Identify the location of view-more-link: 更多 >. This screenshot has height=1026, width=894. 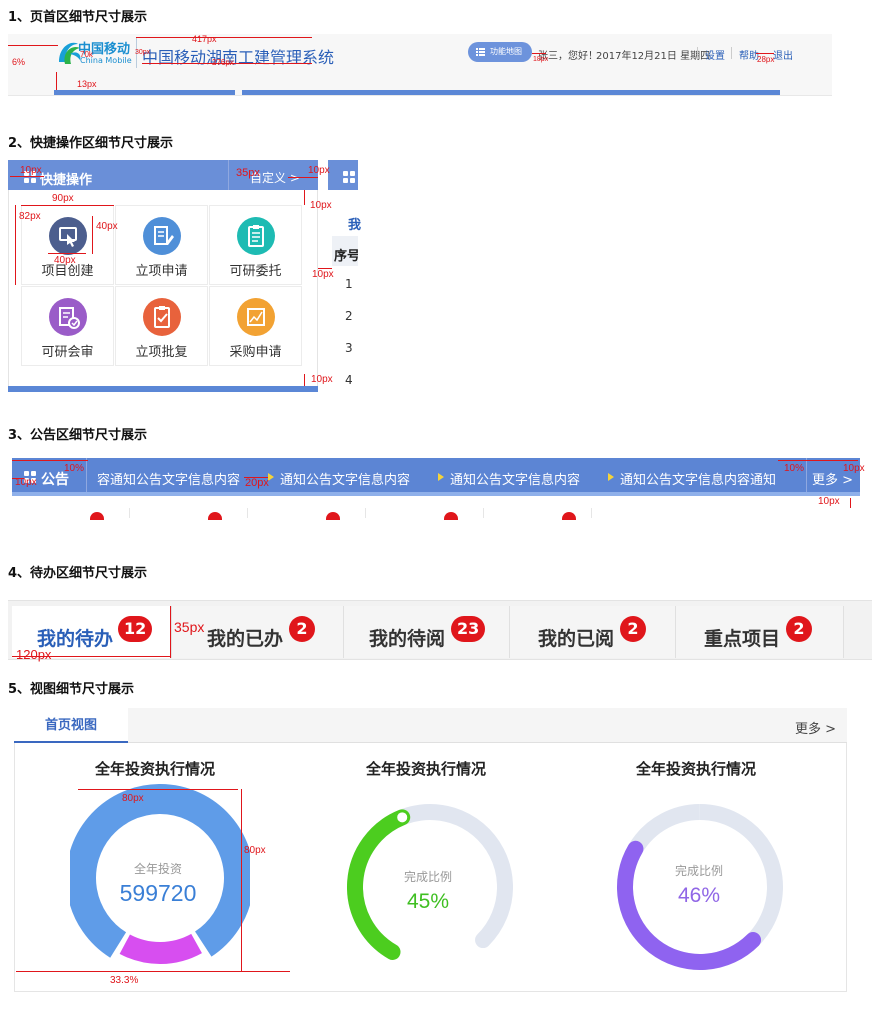
(815, 727).